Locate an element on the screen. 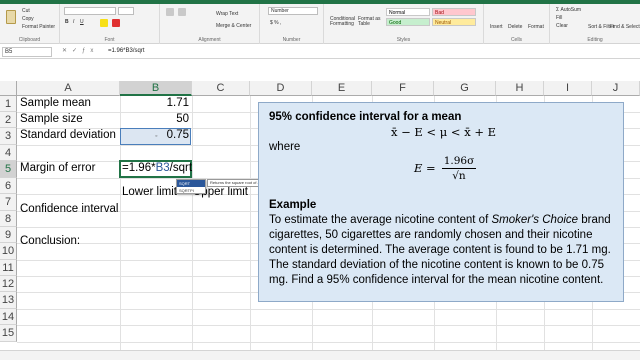  row-header-1: 1 is located at coordinates (8, 104).